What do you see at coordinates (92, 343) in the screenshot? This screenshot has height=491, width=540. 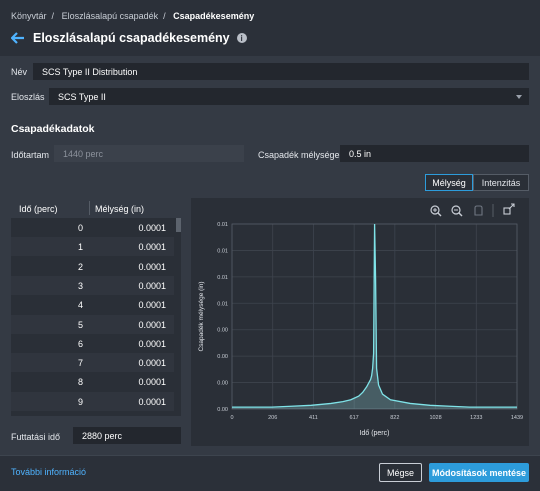 I see `table-row: 6 0.0001` at bounding box center [92, 343].